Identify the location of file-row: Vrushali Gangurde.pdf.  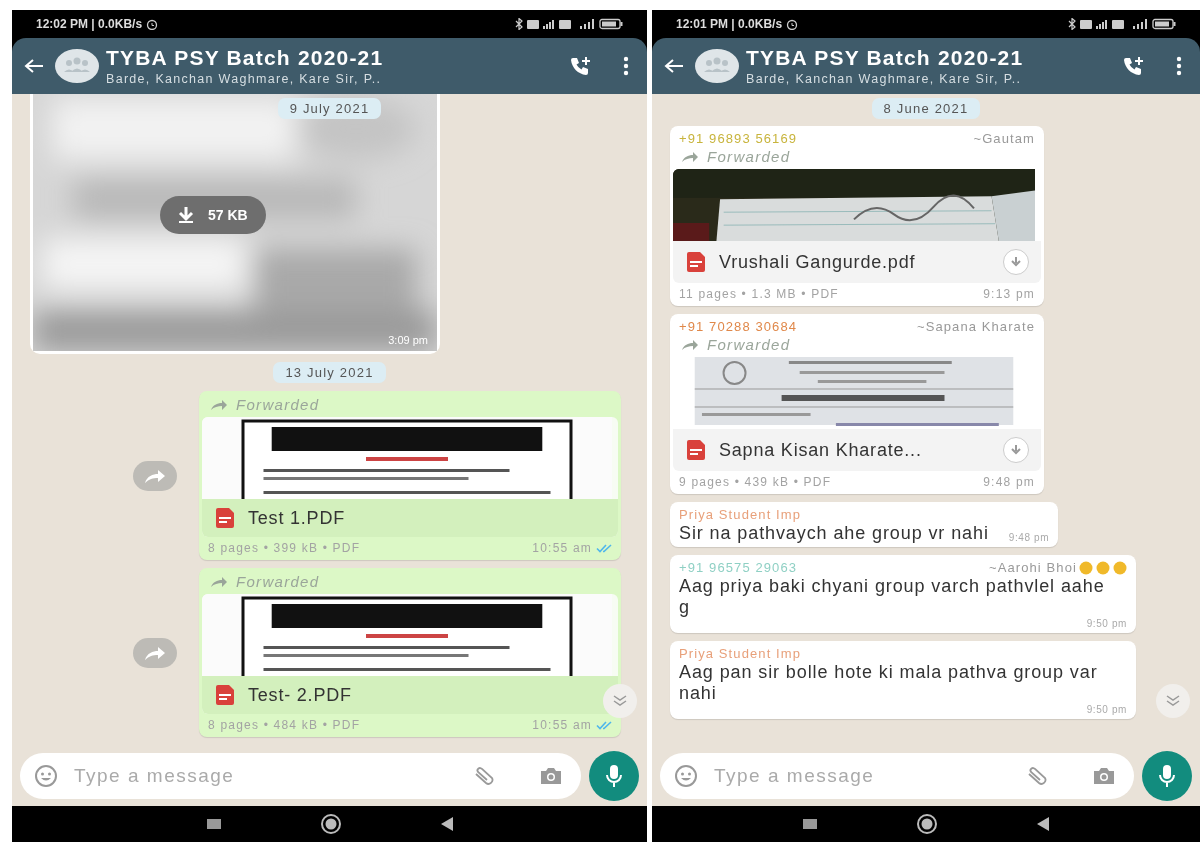
(857, 262).